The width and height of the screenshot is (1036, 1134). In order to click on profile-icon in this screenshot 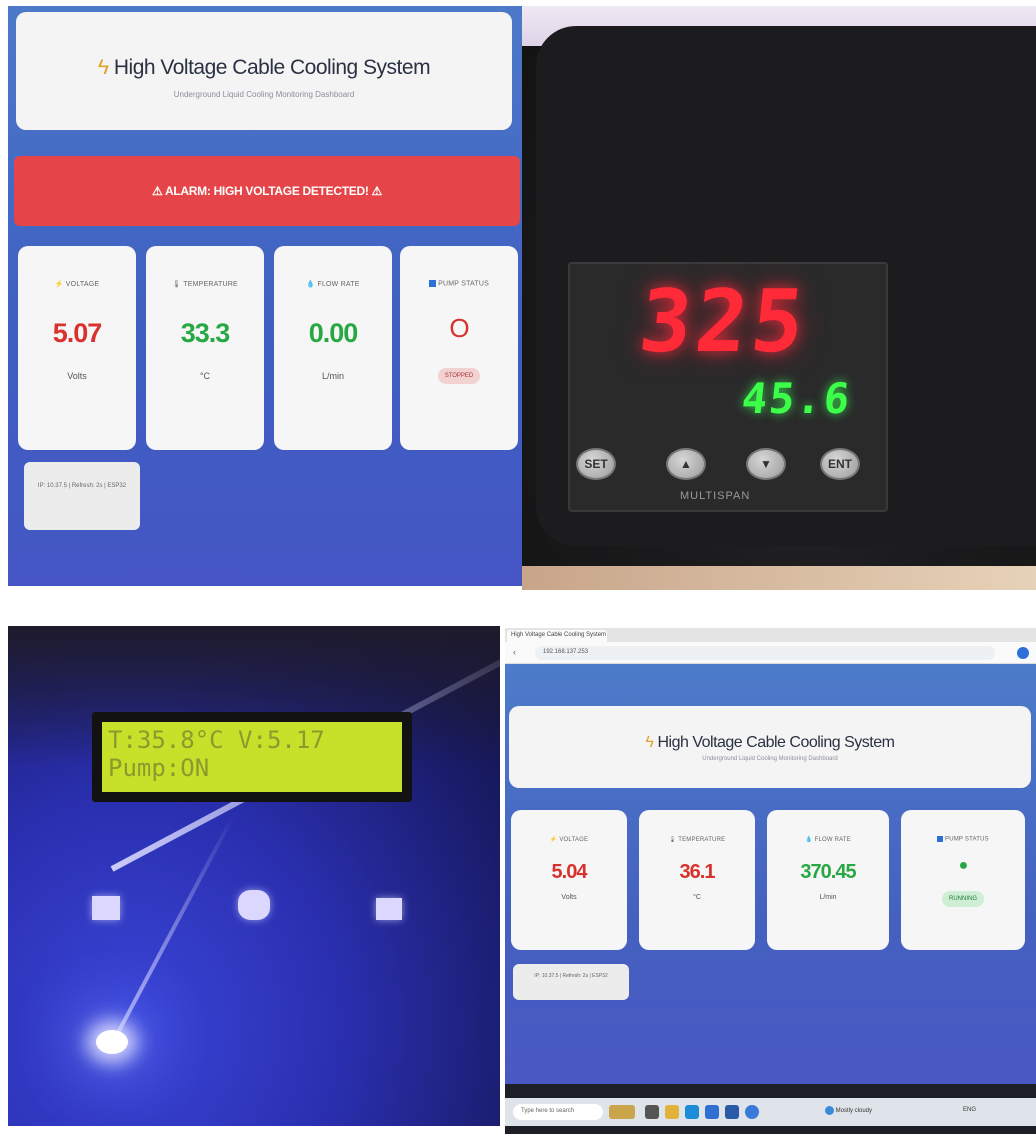, I will do `click(1023, 653)`.